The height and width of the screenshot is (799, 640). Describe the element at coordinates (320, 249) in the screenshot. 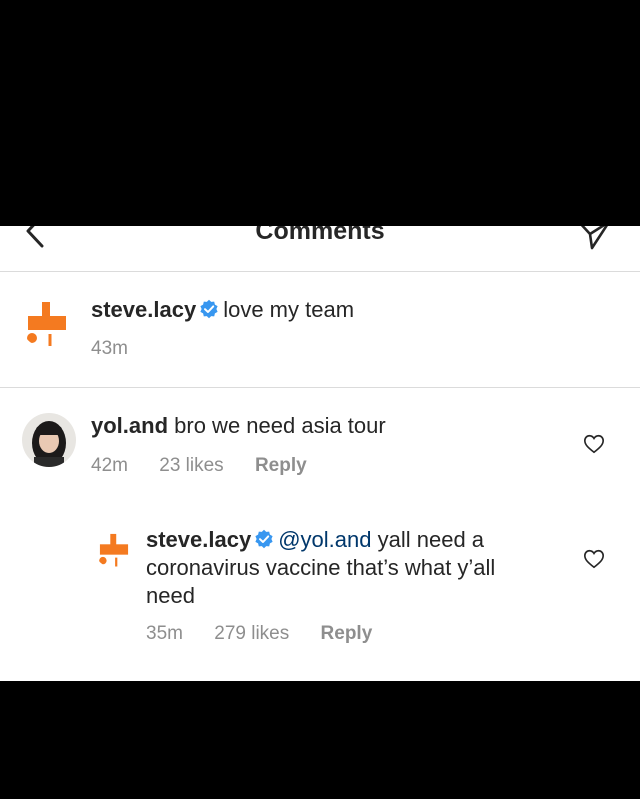

I see `comments-header: Comments` at that location.